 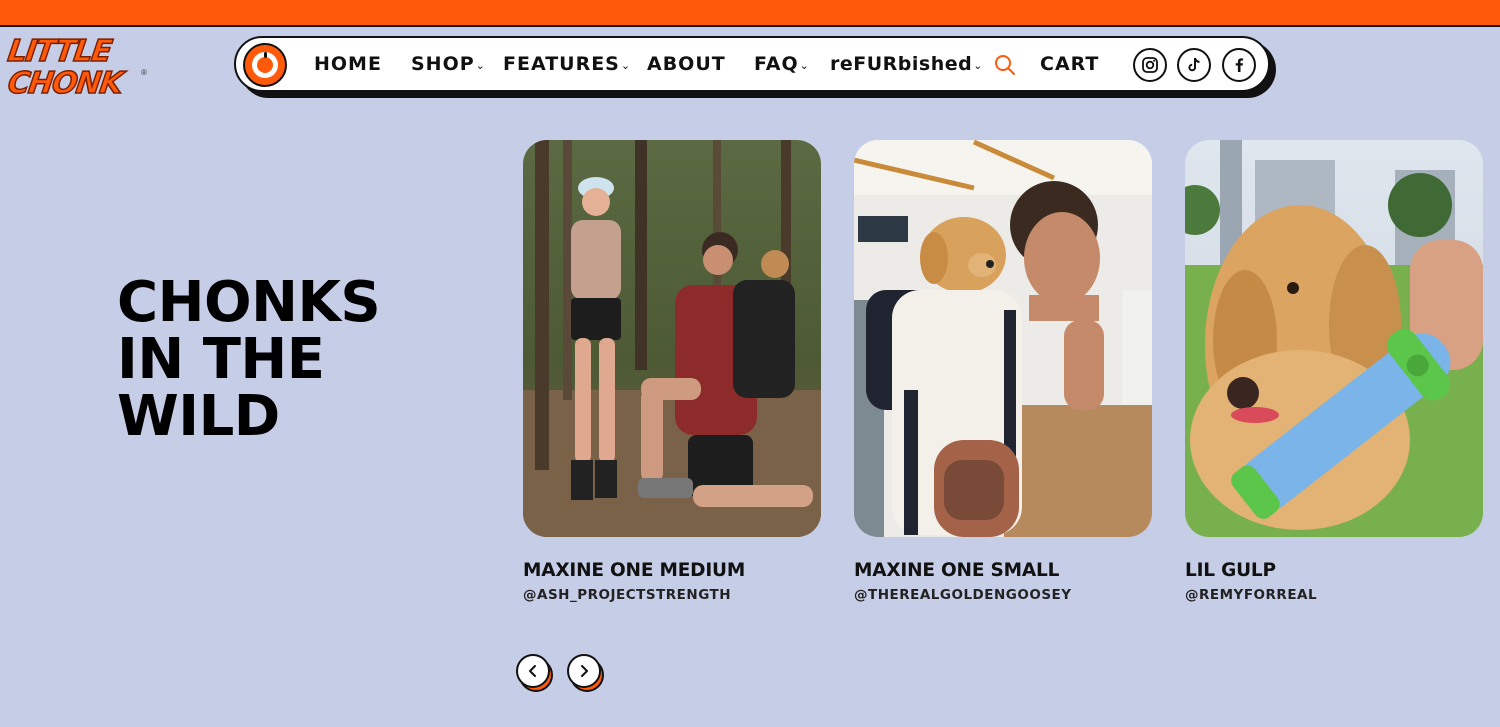 What do you see at coordinates (672, 570) in the screenshot?
I see `card-title: MAXINE ONE MEDIUM` at bounding box center [672, 570].